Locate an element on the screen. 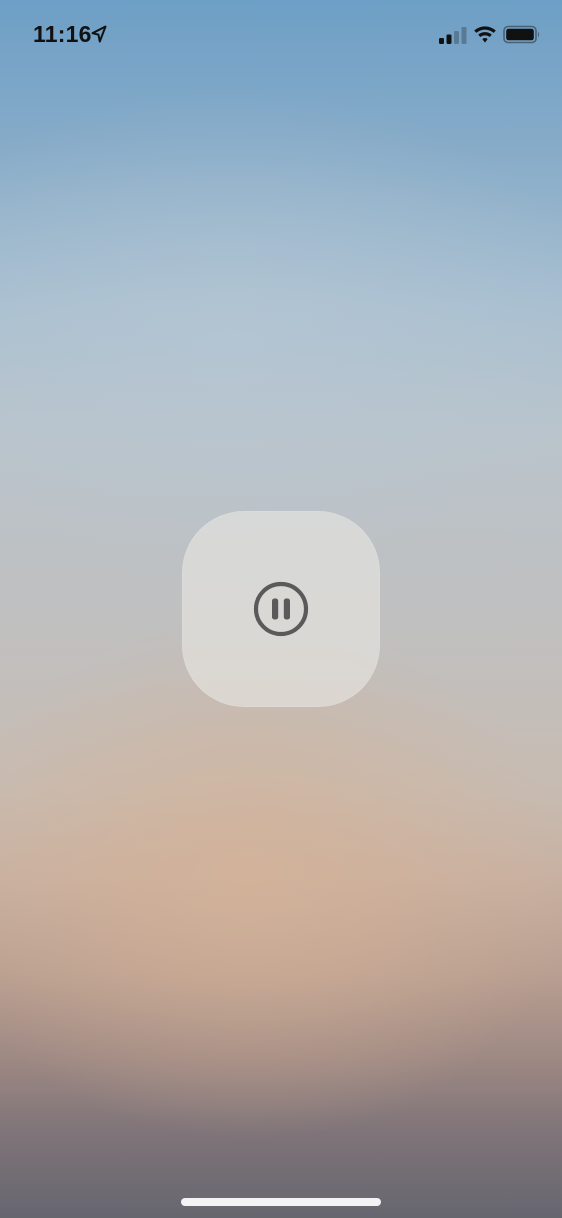  location-arrow-icon is located at coordinates (99, 34).